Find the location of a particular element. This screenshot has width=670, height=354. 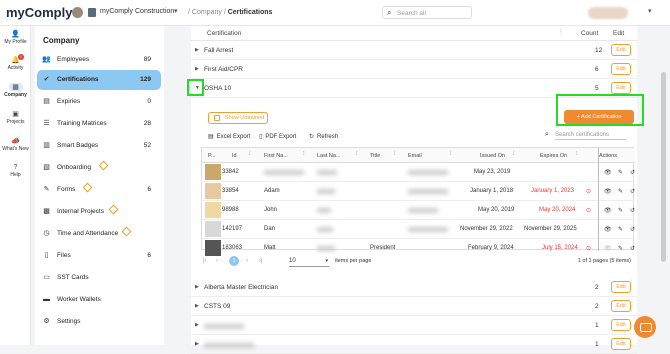

page-1-button: 1 is located at coordinates (234, 261).